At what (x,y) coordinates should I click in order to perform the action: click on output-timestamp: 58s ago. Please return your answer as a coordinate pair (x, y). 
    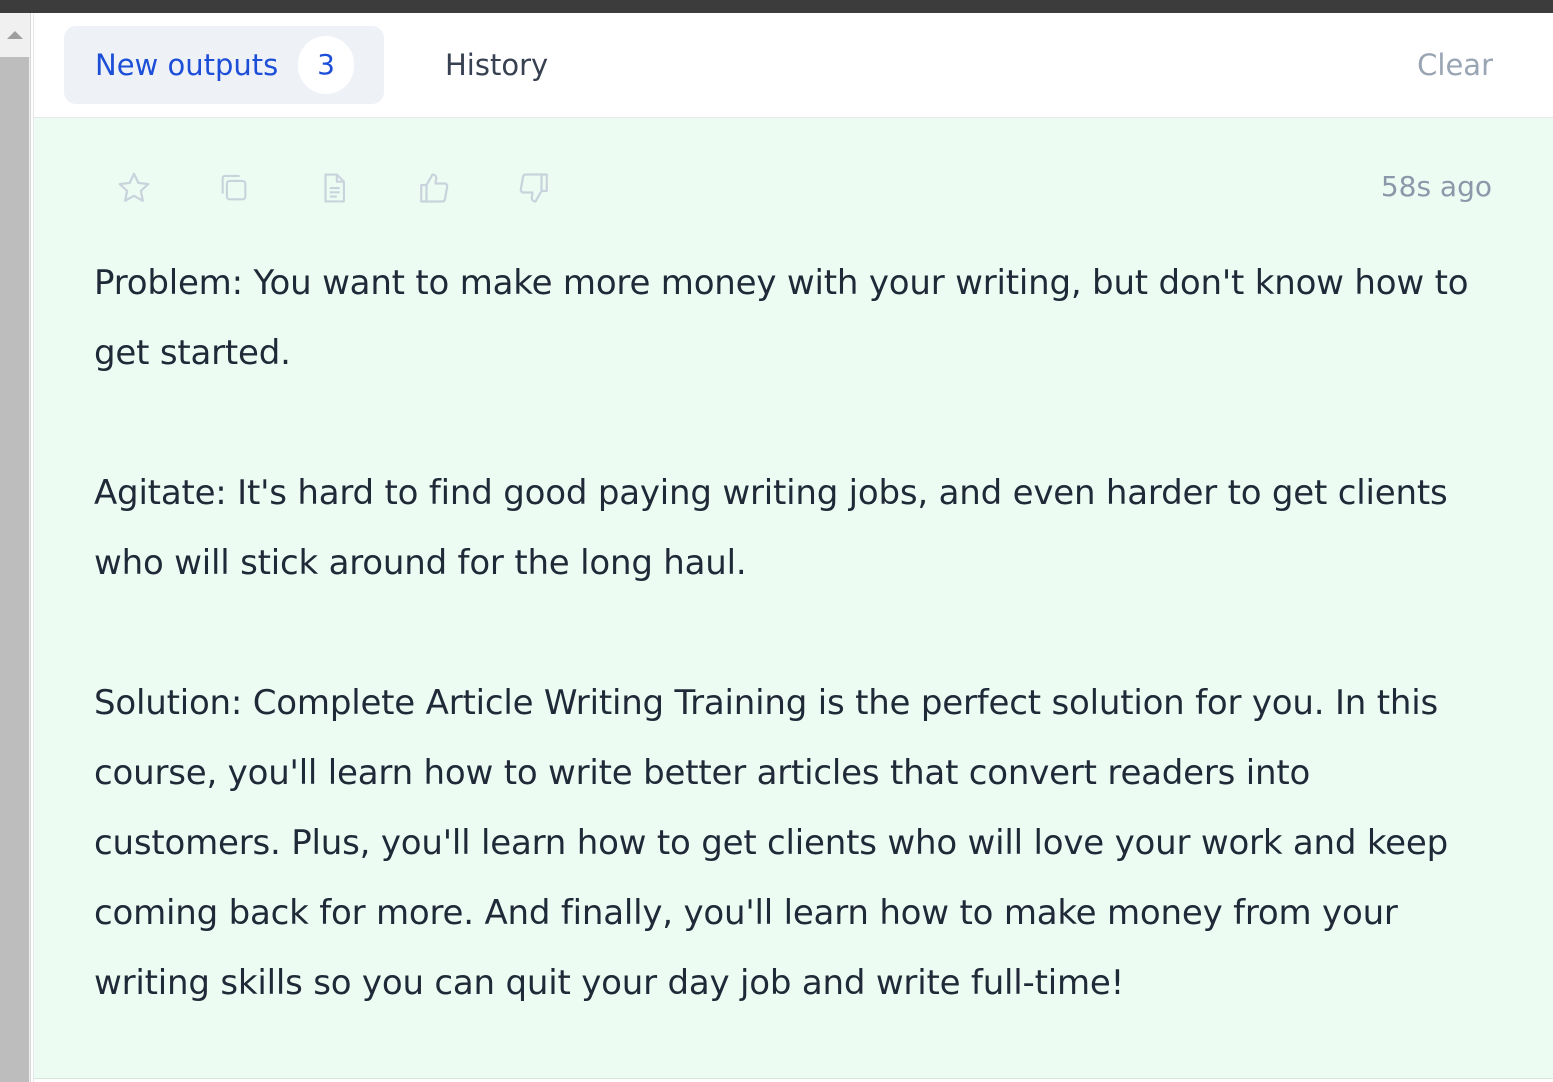
    Looking at the image, I should click on (1436, 186).